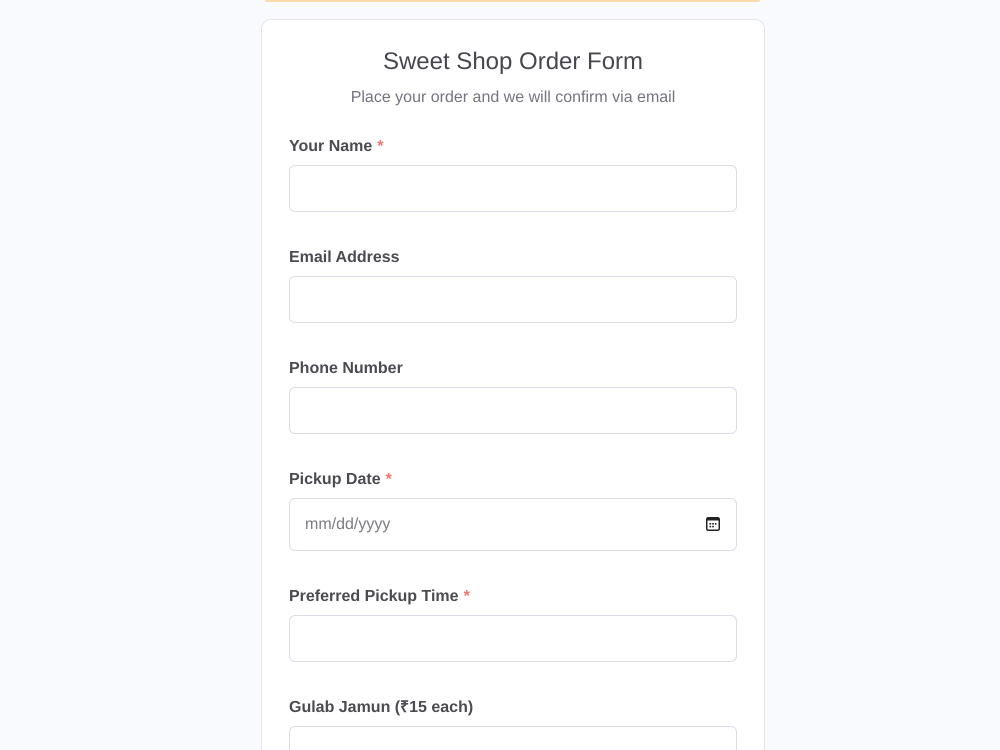  Describe the element at coordinates (346, 369) in the screenshot. I see `field-label: Phone Number` at that location.